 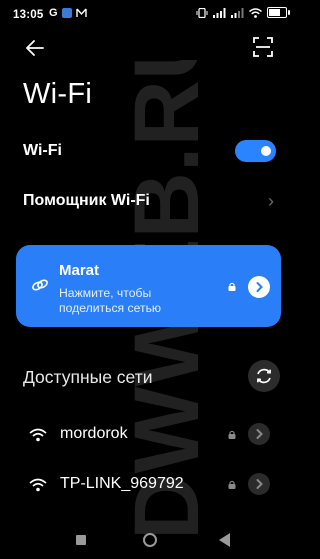 I want to click on refresh-button, so click(x=264, y=376).